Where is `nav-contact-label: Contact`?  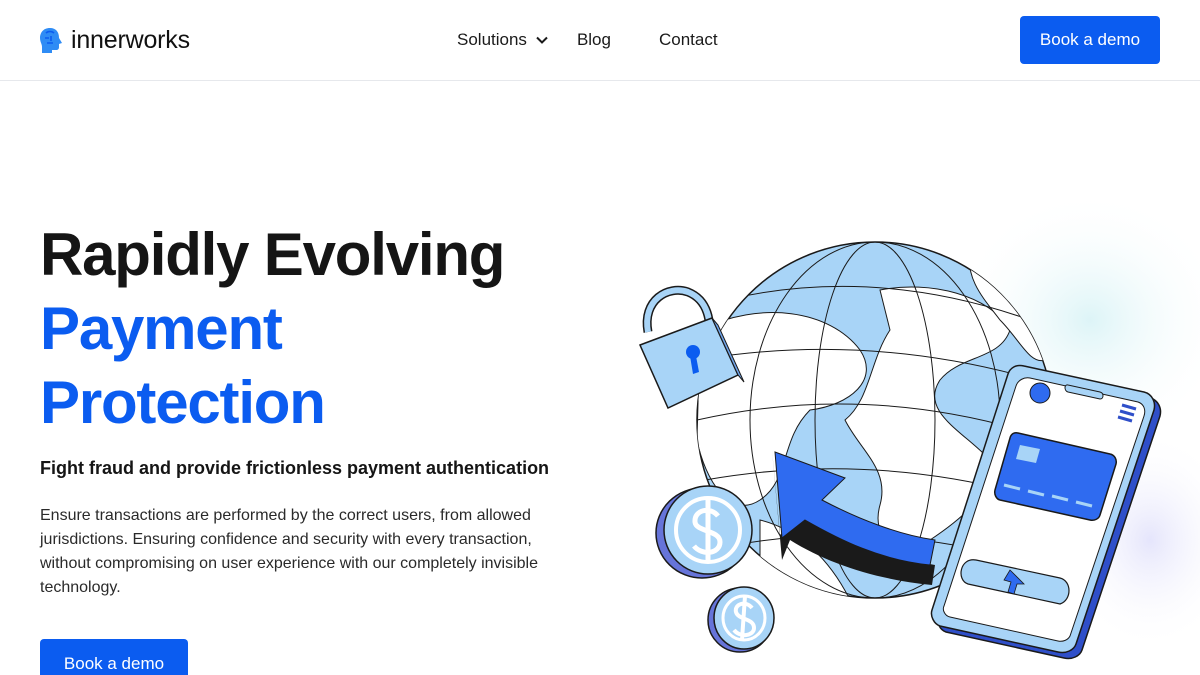
nav-contact-label: Contact is located at coordinates (688, 39).